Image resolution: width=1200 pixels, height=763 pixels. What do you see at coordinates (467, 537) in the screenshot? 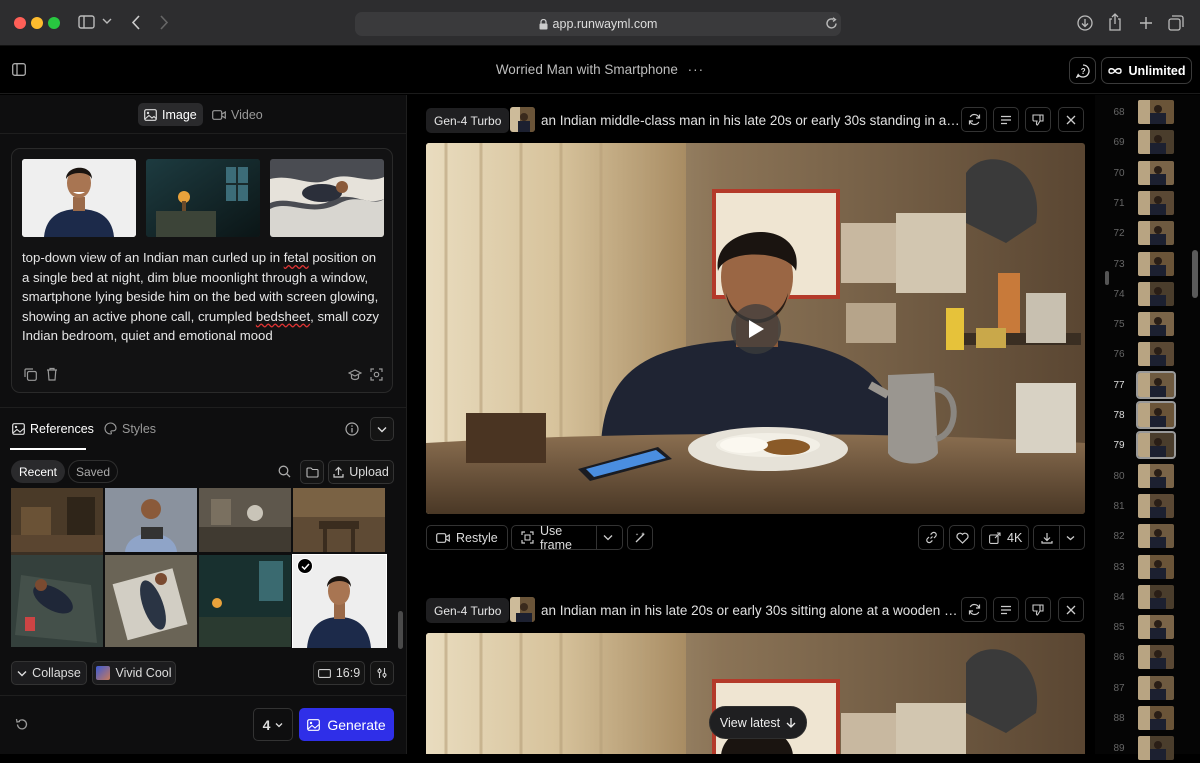
I see `restyle-button: Restyle` at bounding box center [467, 537].